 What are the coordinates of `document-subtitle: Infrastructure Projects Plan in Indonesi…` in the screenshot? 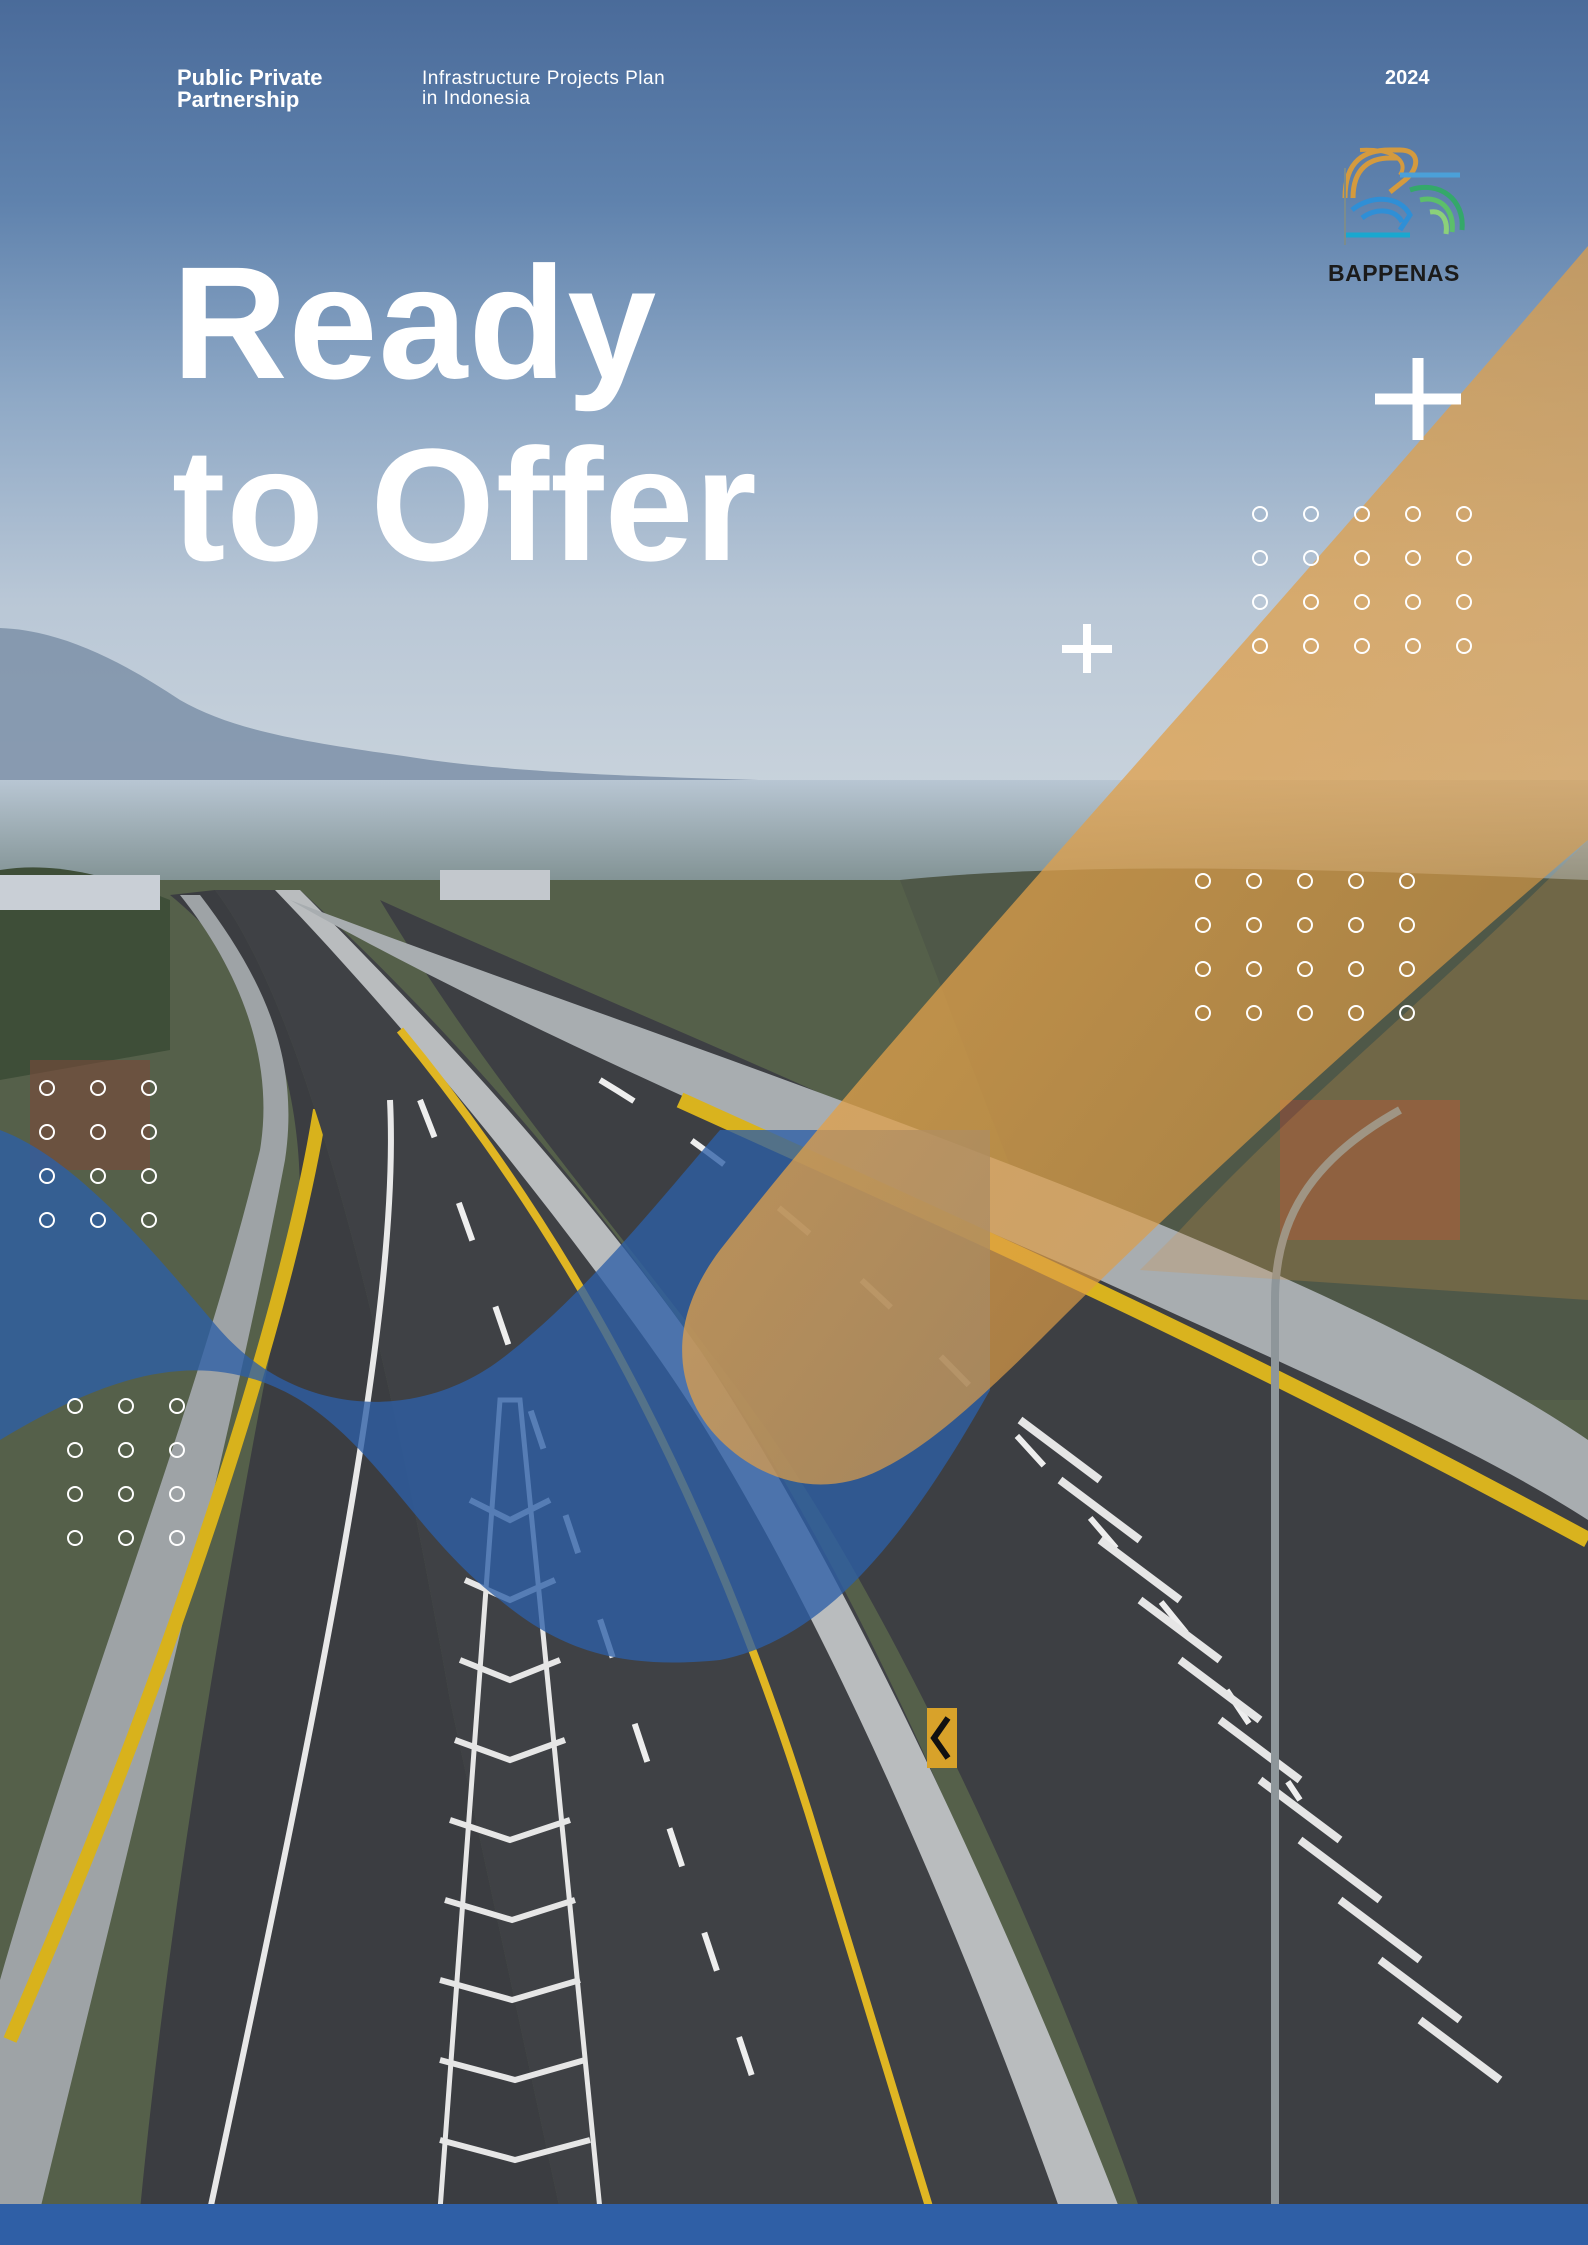 It's located at (544, 88).